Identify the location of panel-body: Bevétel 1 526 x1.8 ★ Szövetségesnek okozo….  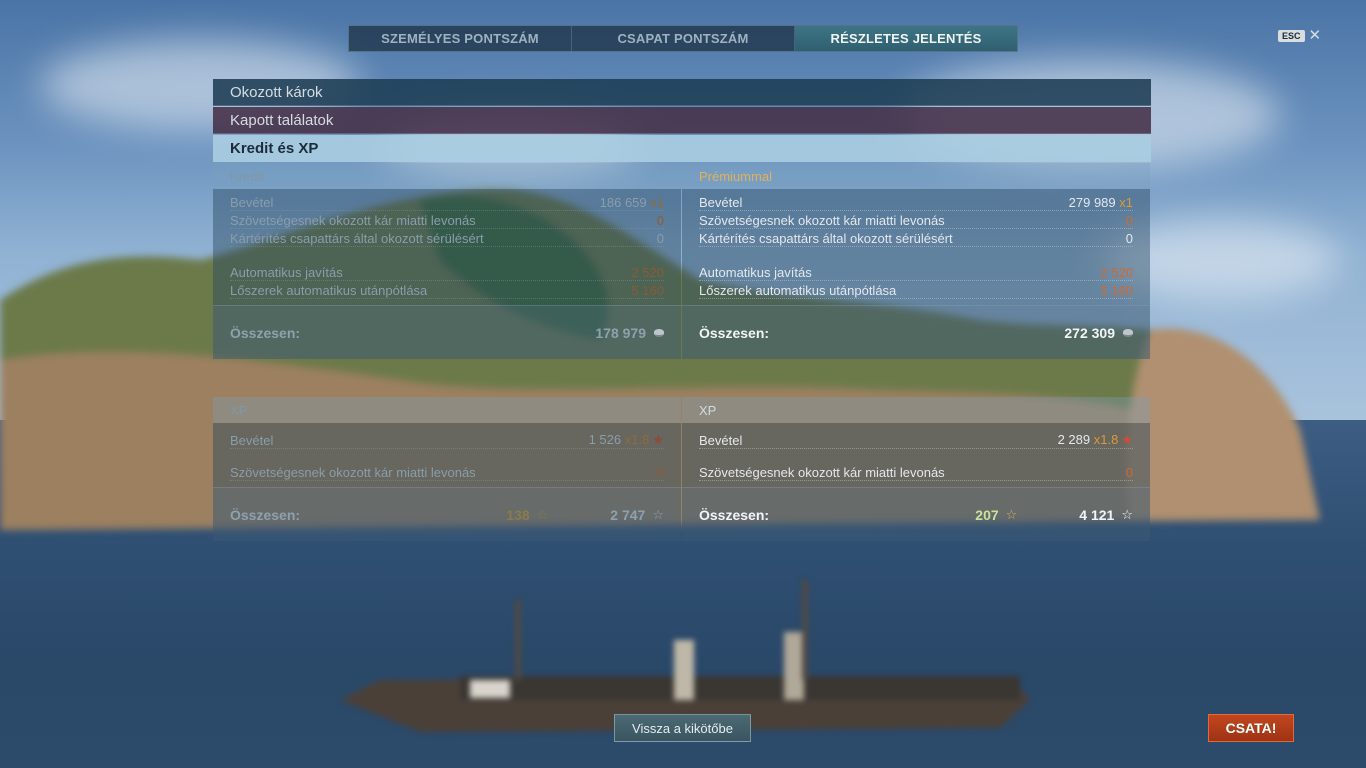
(447, 455).